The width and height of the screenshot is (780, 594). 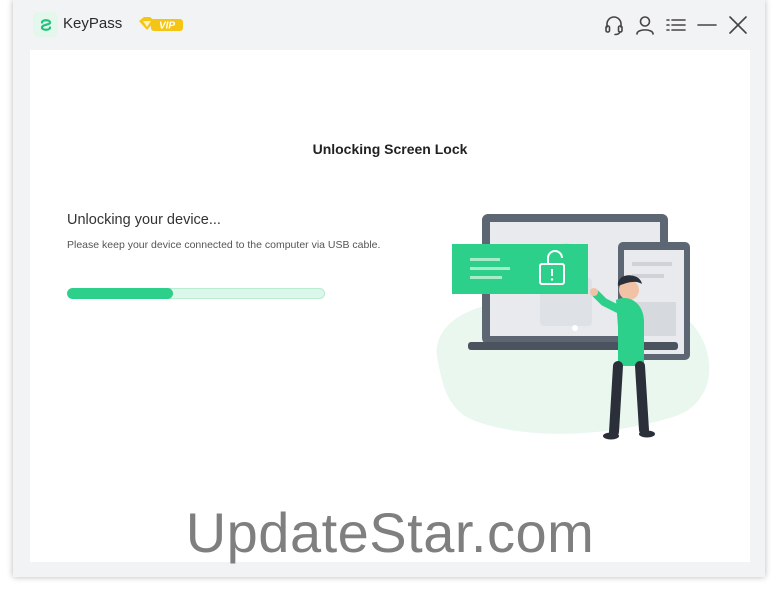 What do you see at coordinates (167, 26) in the screenshot?
I see `vip-badge-label: VIP` at bounding box center [167, 26].